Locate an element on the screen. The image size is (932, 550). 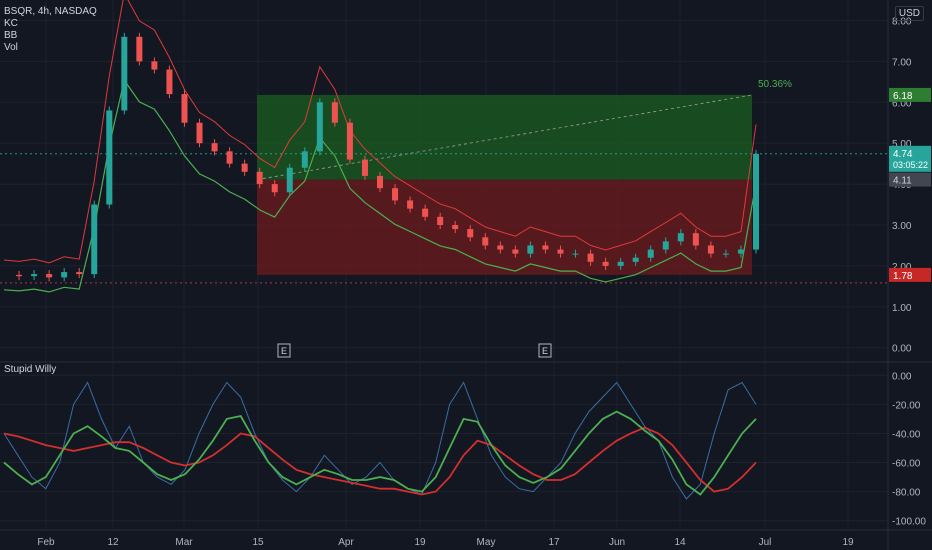
gain-label: 50.36% is located at coordinates (775, 84).